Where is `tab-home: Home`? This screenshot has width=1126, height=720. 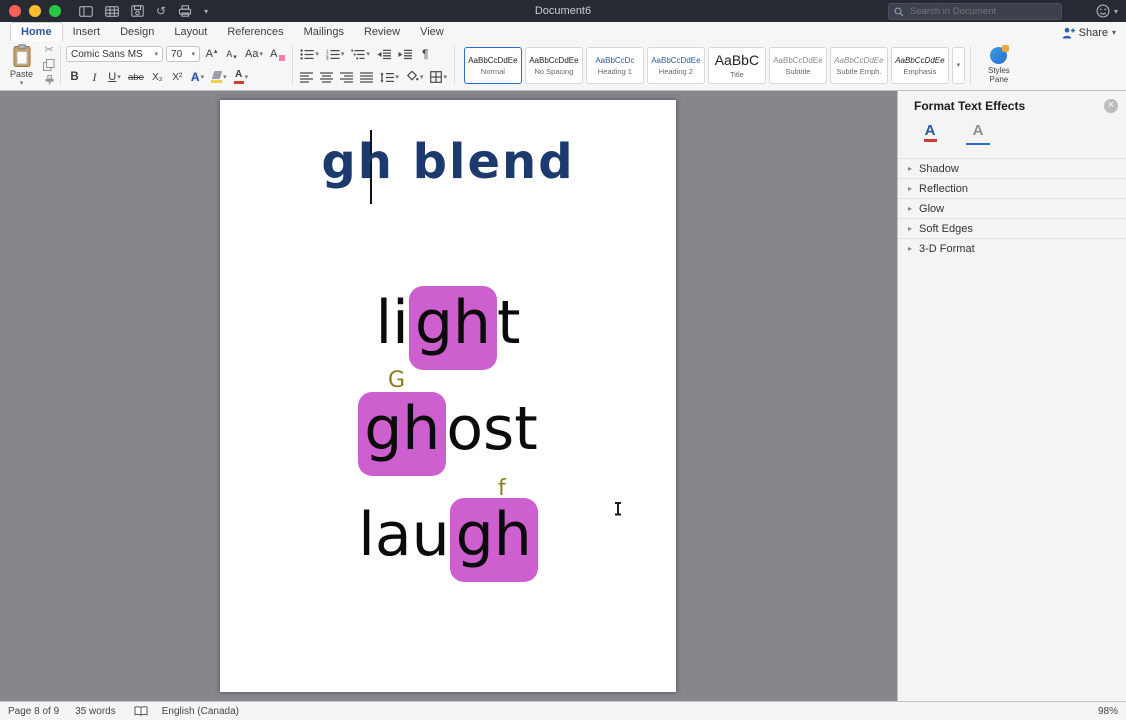
tab-home: Home is located at coordinates (36, 31).